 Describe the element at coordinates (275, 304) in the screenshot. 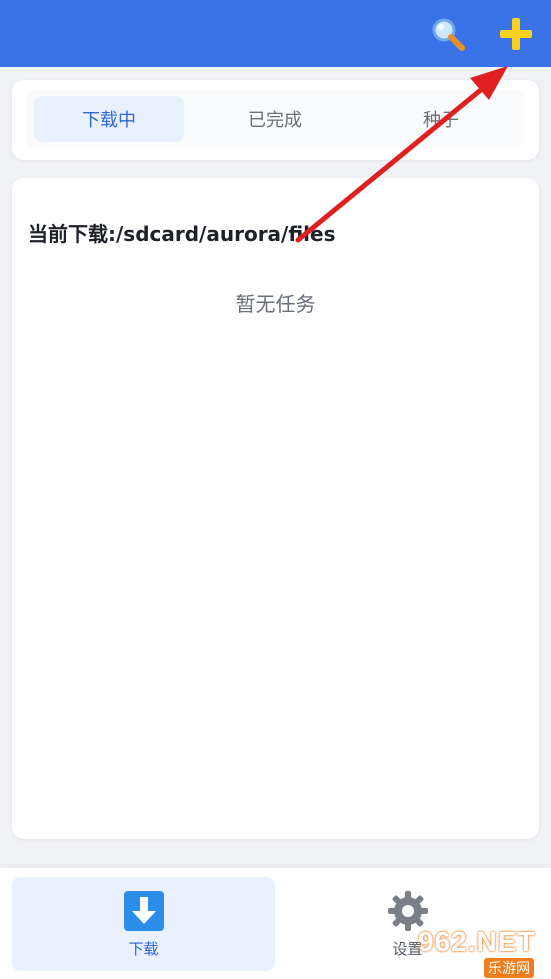

I see `empty-state-text: 暂无任务` at that location.